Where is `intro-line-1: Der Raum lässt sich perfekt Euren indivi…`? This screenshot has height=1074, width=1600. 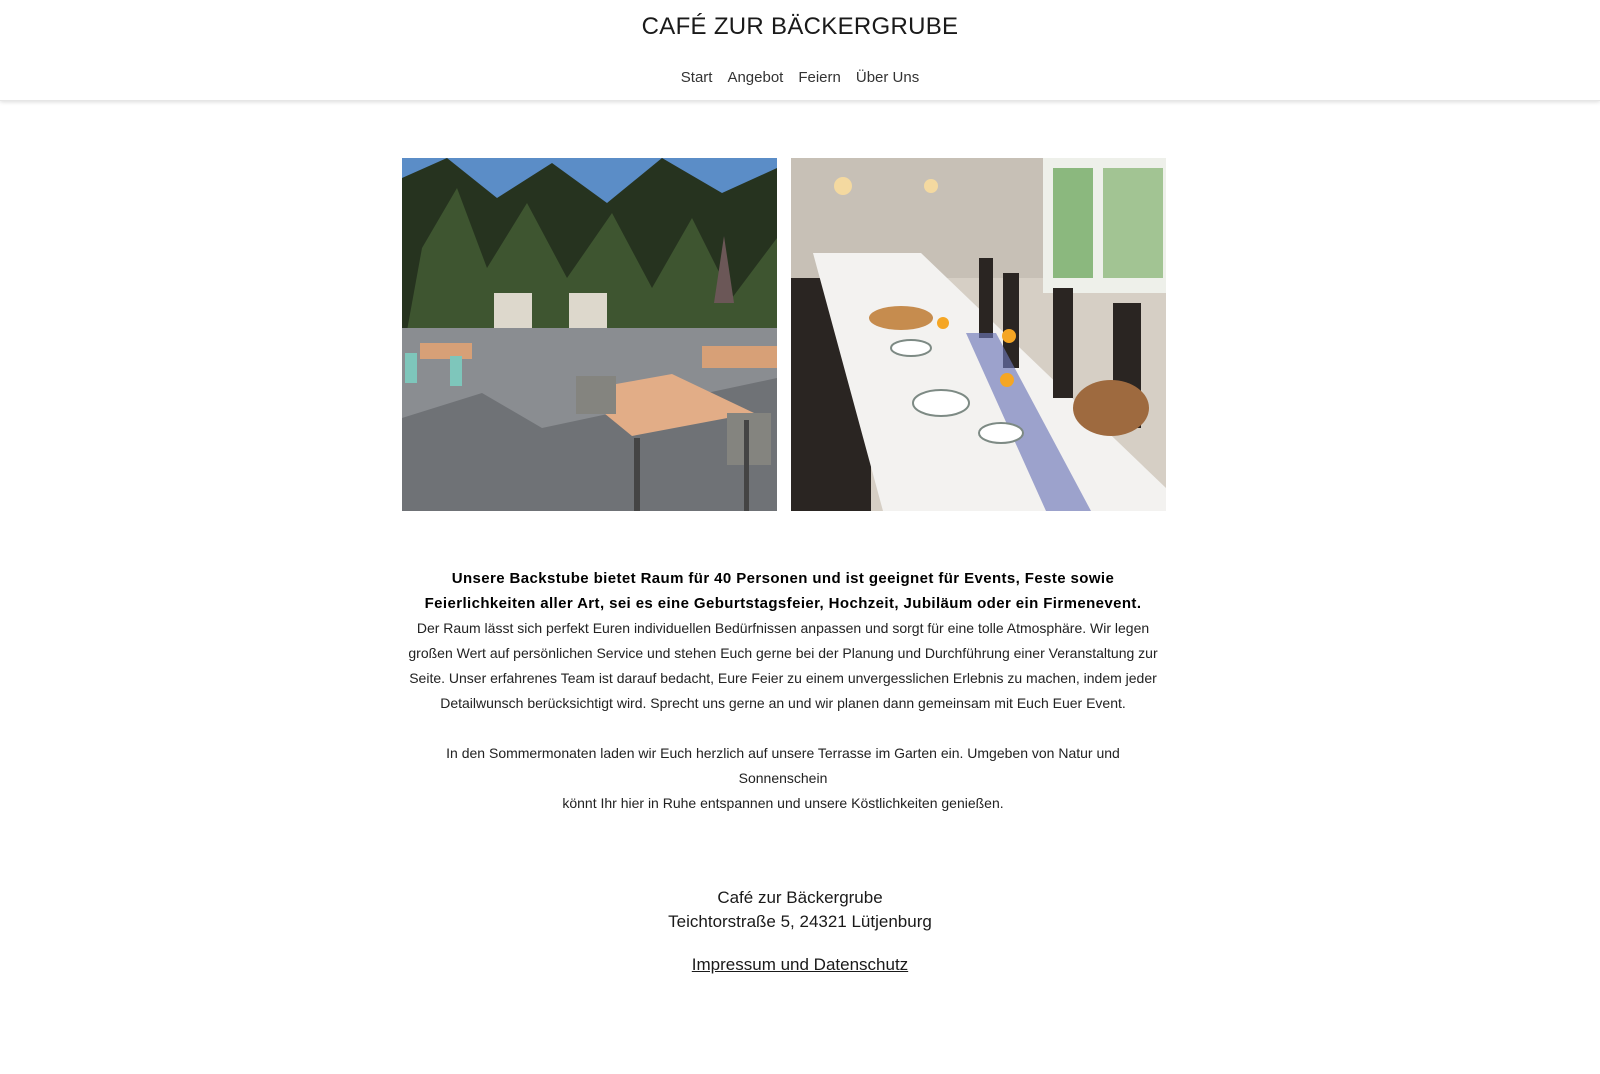 intro-line-1: Der Raum lässt sich perfekt Euren indivi… is located at coordinates (783, 628).